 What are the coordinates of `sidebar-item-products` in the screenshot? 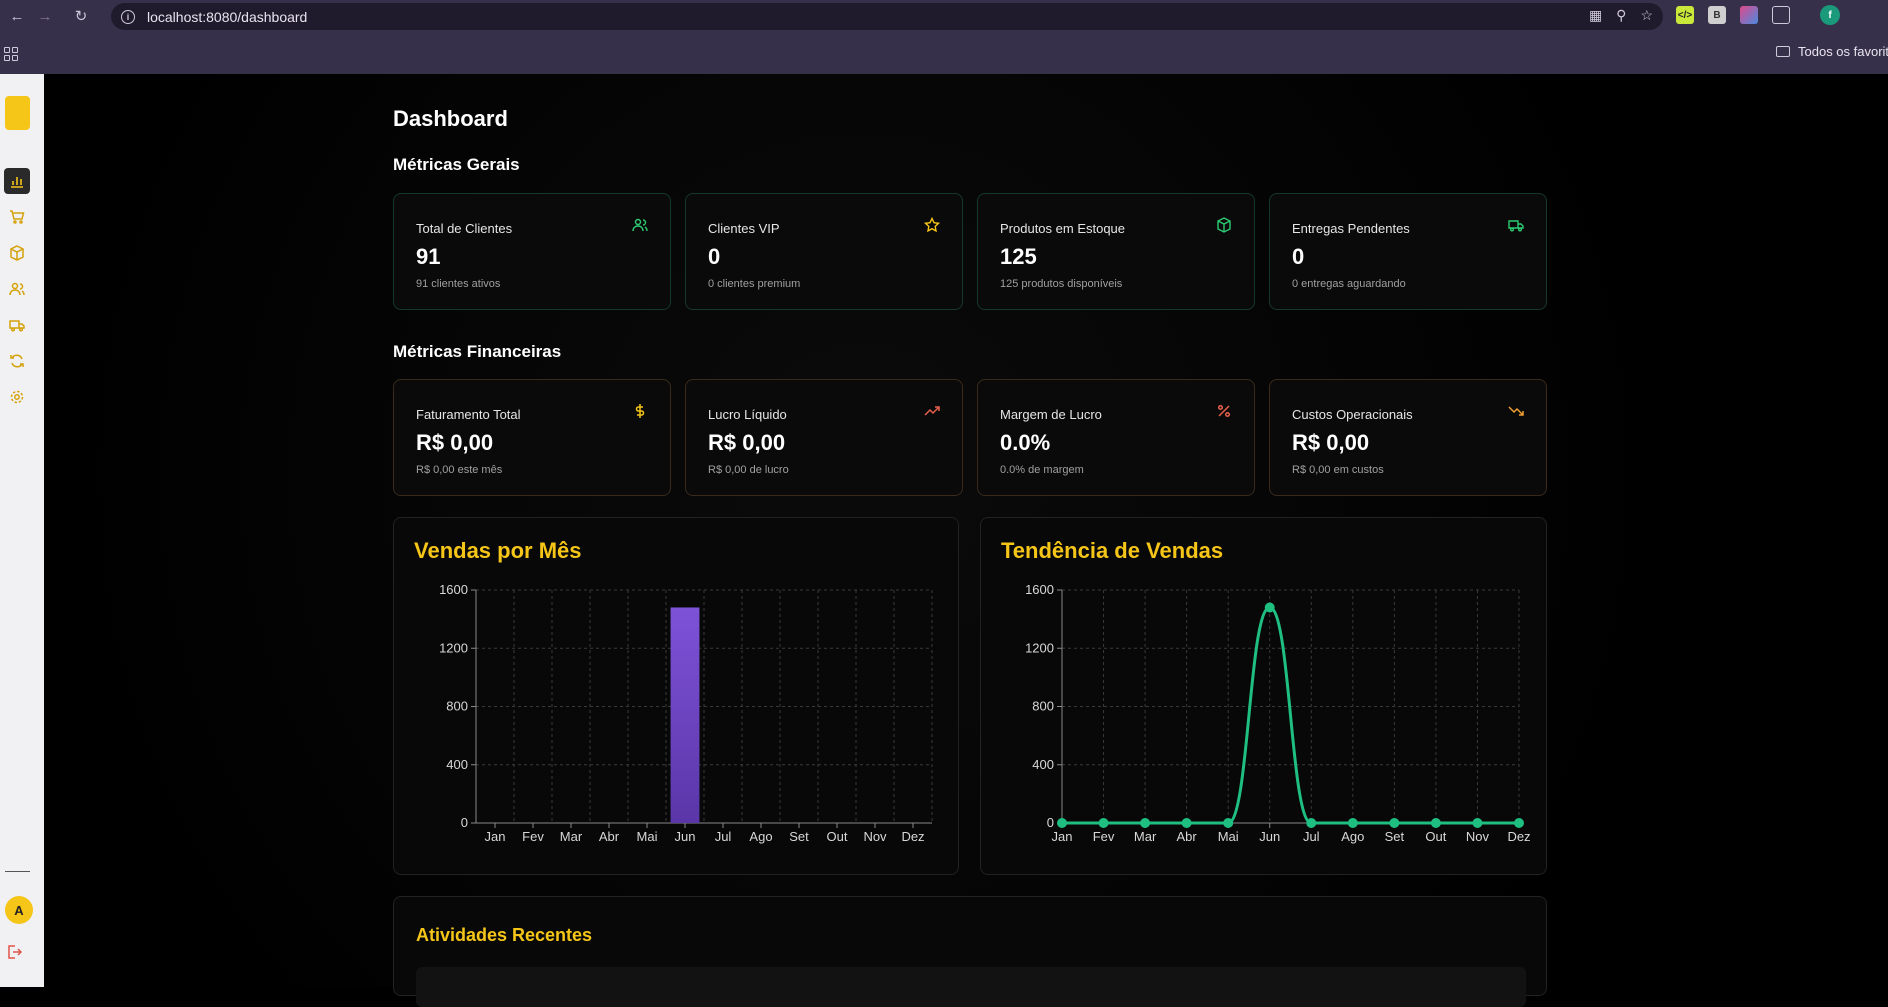 It's located at (17, 253).